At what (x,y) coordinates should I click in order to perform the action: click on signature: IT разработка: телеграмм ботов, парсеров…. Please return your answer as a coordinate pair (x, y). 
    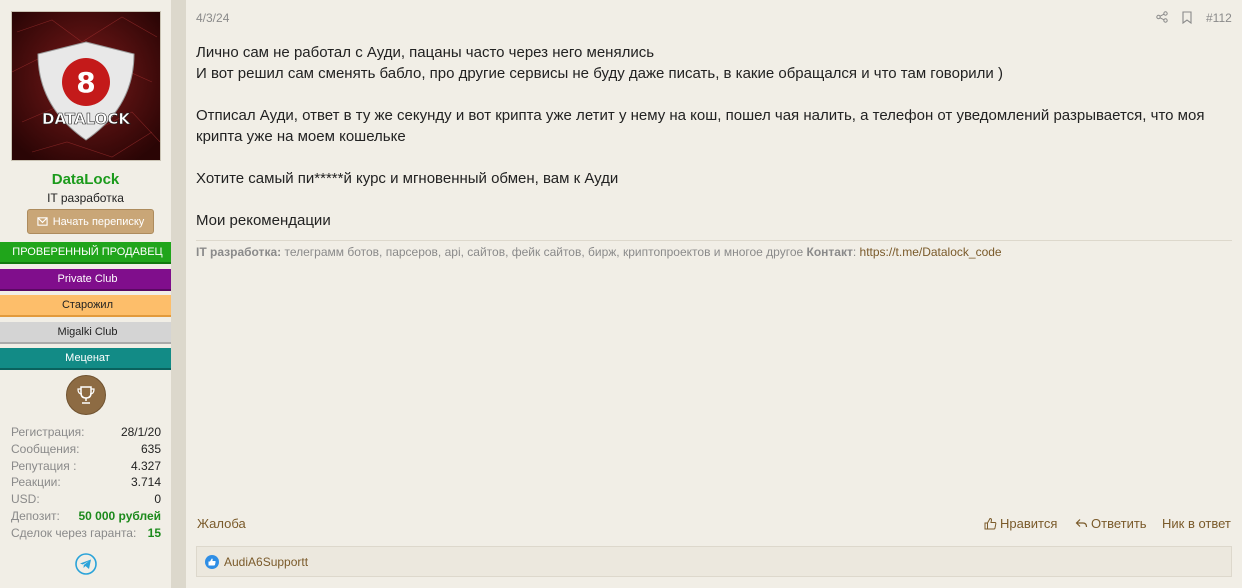
    Looking at the image, I should click on (599, 252).